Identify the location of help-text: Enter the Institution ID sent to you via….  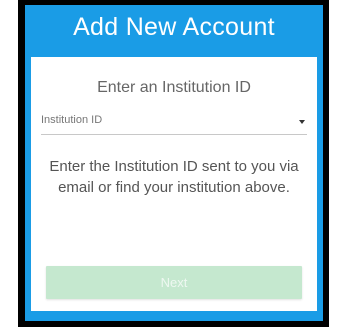
(174, 177).